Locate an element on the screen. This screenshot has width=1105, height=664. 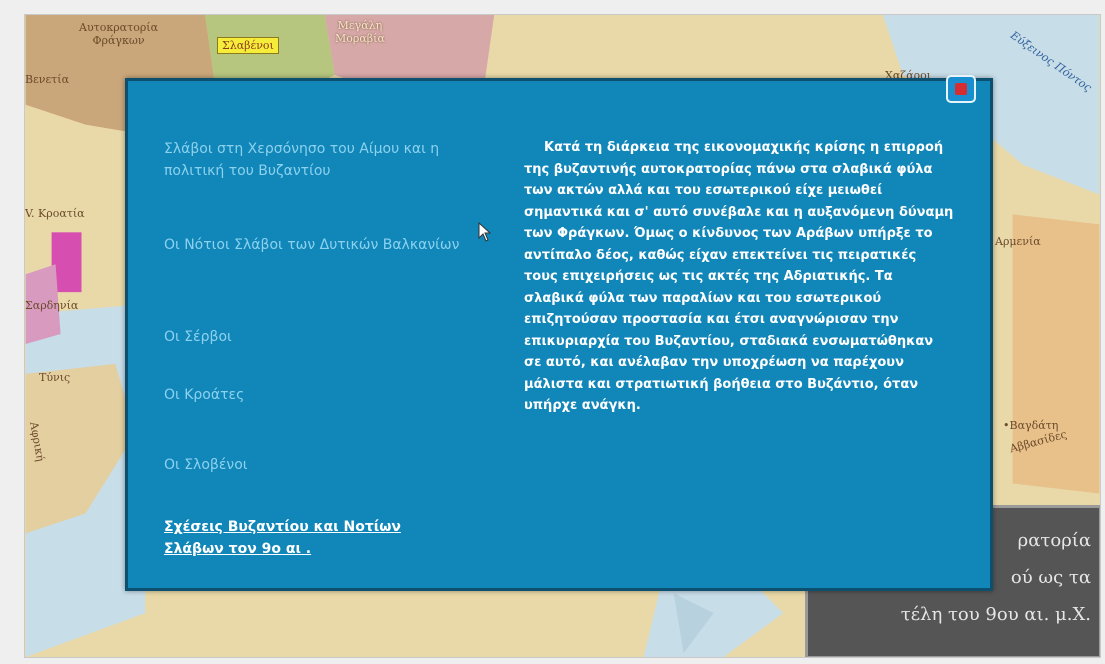
map-label-moravia: Μεγάλη Μοραβία is located at coordinates (360, 32).